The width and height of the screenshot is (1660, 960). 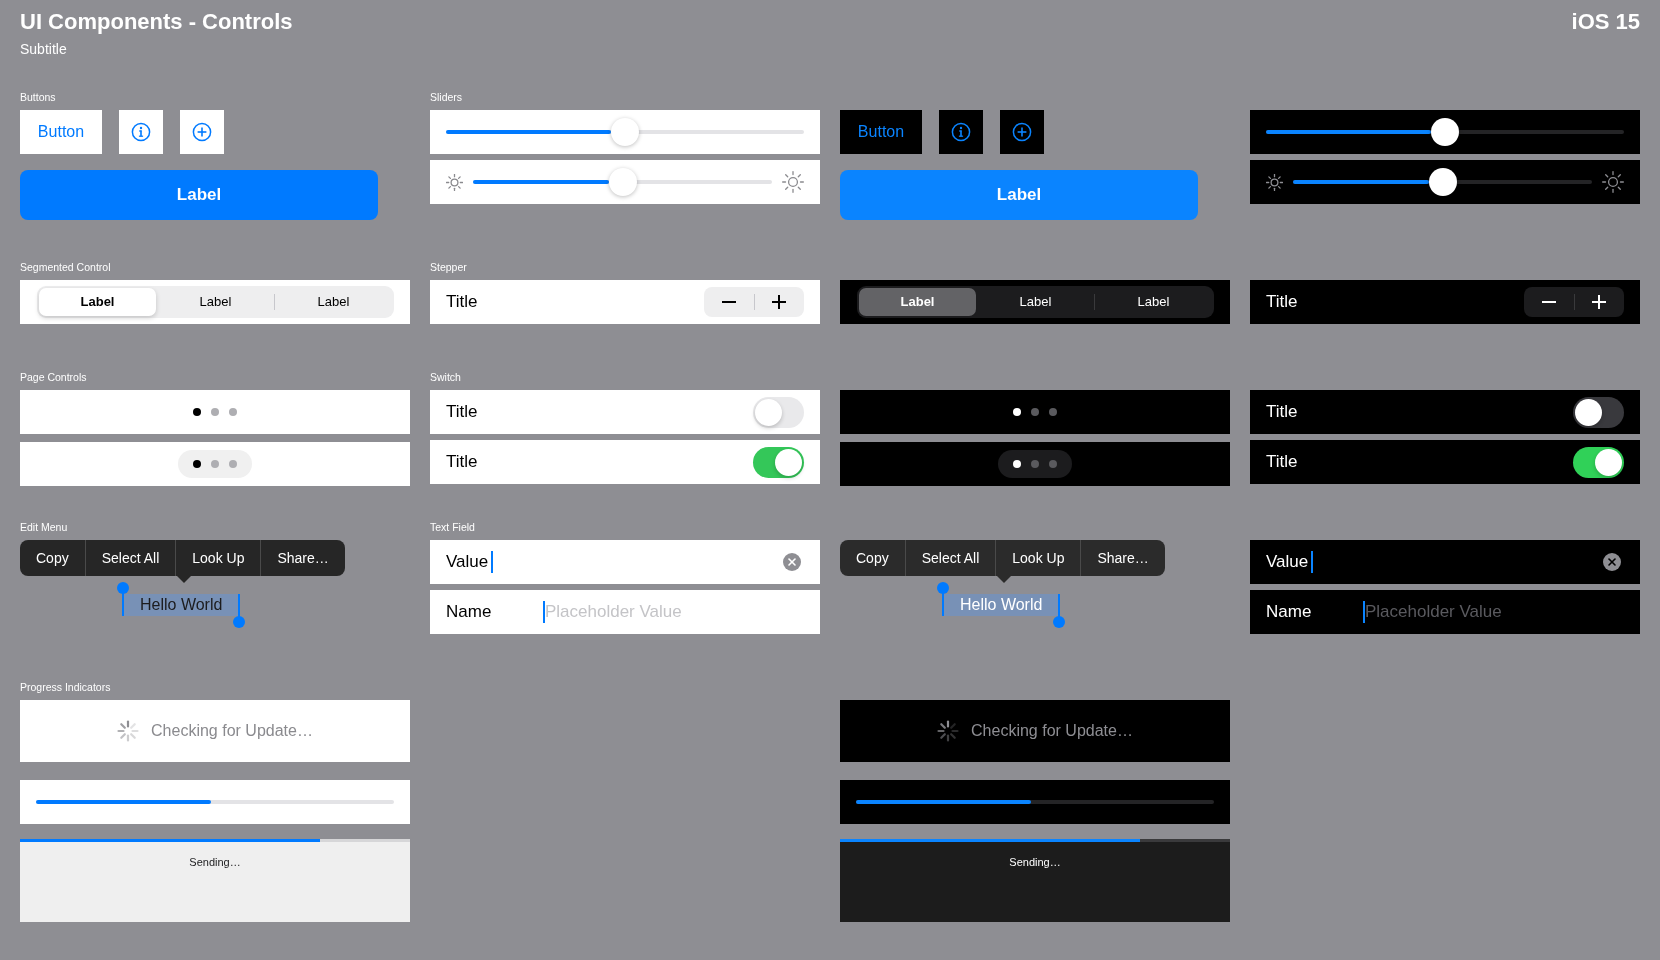 I want to click on section-label: Segmented Control, so click(x=65, y=267).